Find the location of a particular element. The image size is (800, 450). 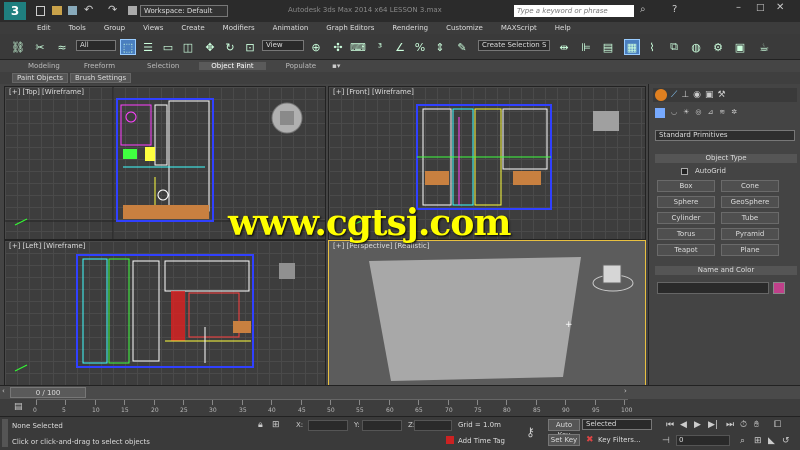

object-name-field is located at coordinates (713, 288).